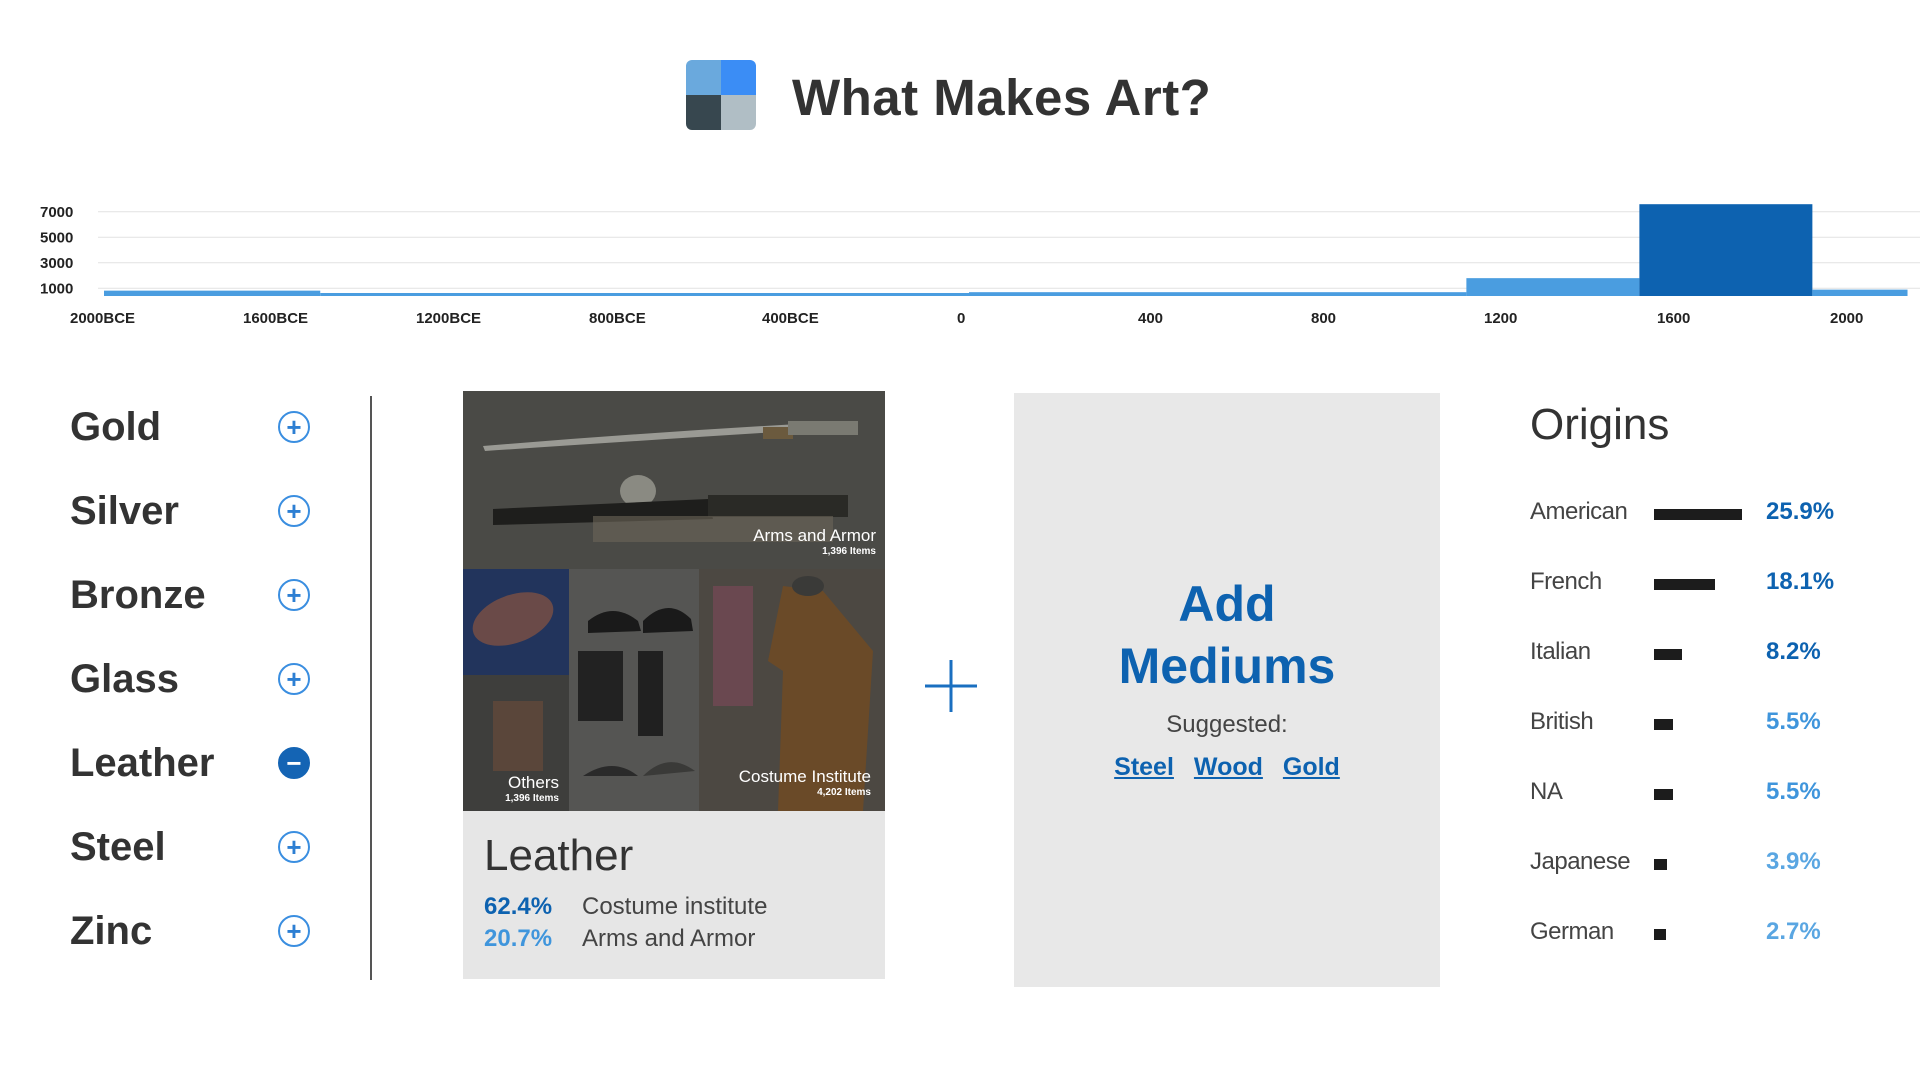  What do you see at coordinates (102, 318) in the screenshot?
I see `x-tick-label: 2000BCE` at bounding box center [102, 318].